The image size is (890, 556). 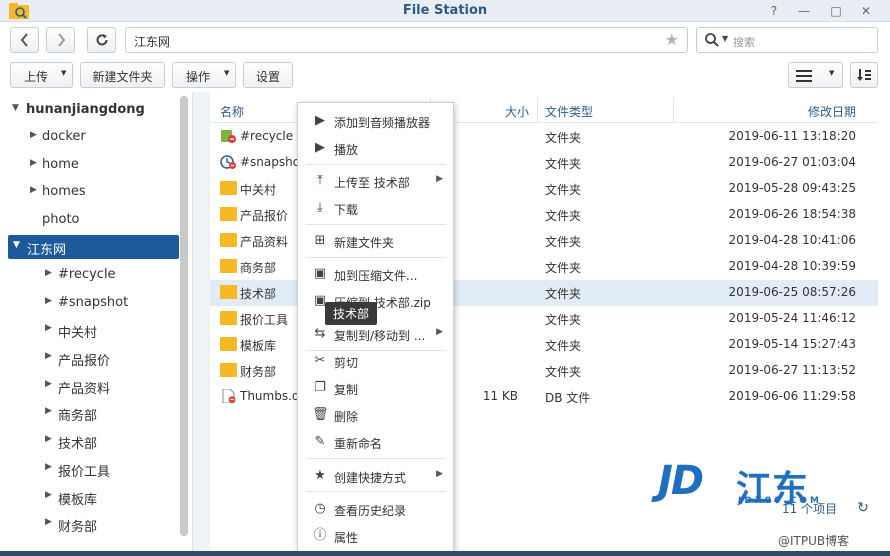 I want to click on tree-child-templates: ▶ 模板库, so click(x=90, y=497).